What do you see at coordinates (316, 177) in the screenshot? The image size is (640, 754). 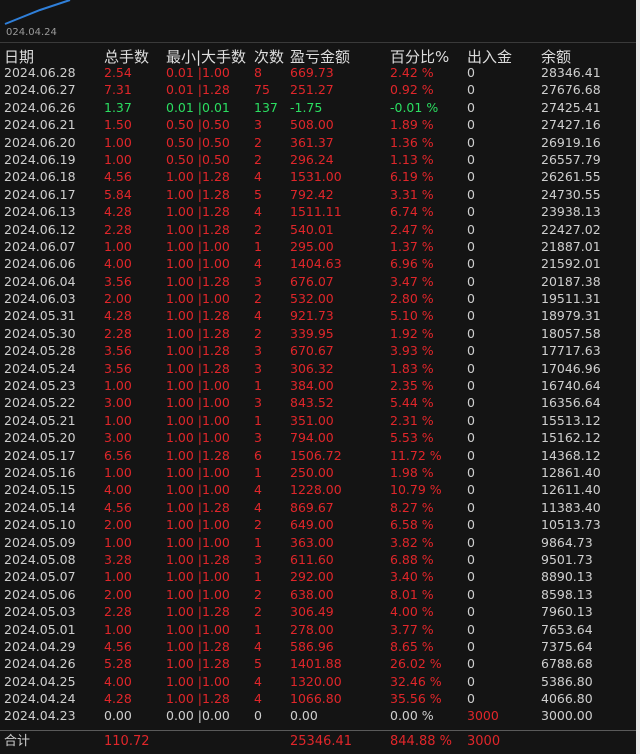 I see `cell-pnl: 1531.00` at bounding box center [316, 177].